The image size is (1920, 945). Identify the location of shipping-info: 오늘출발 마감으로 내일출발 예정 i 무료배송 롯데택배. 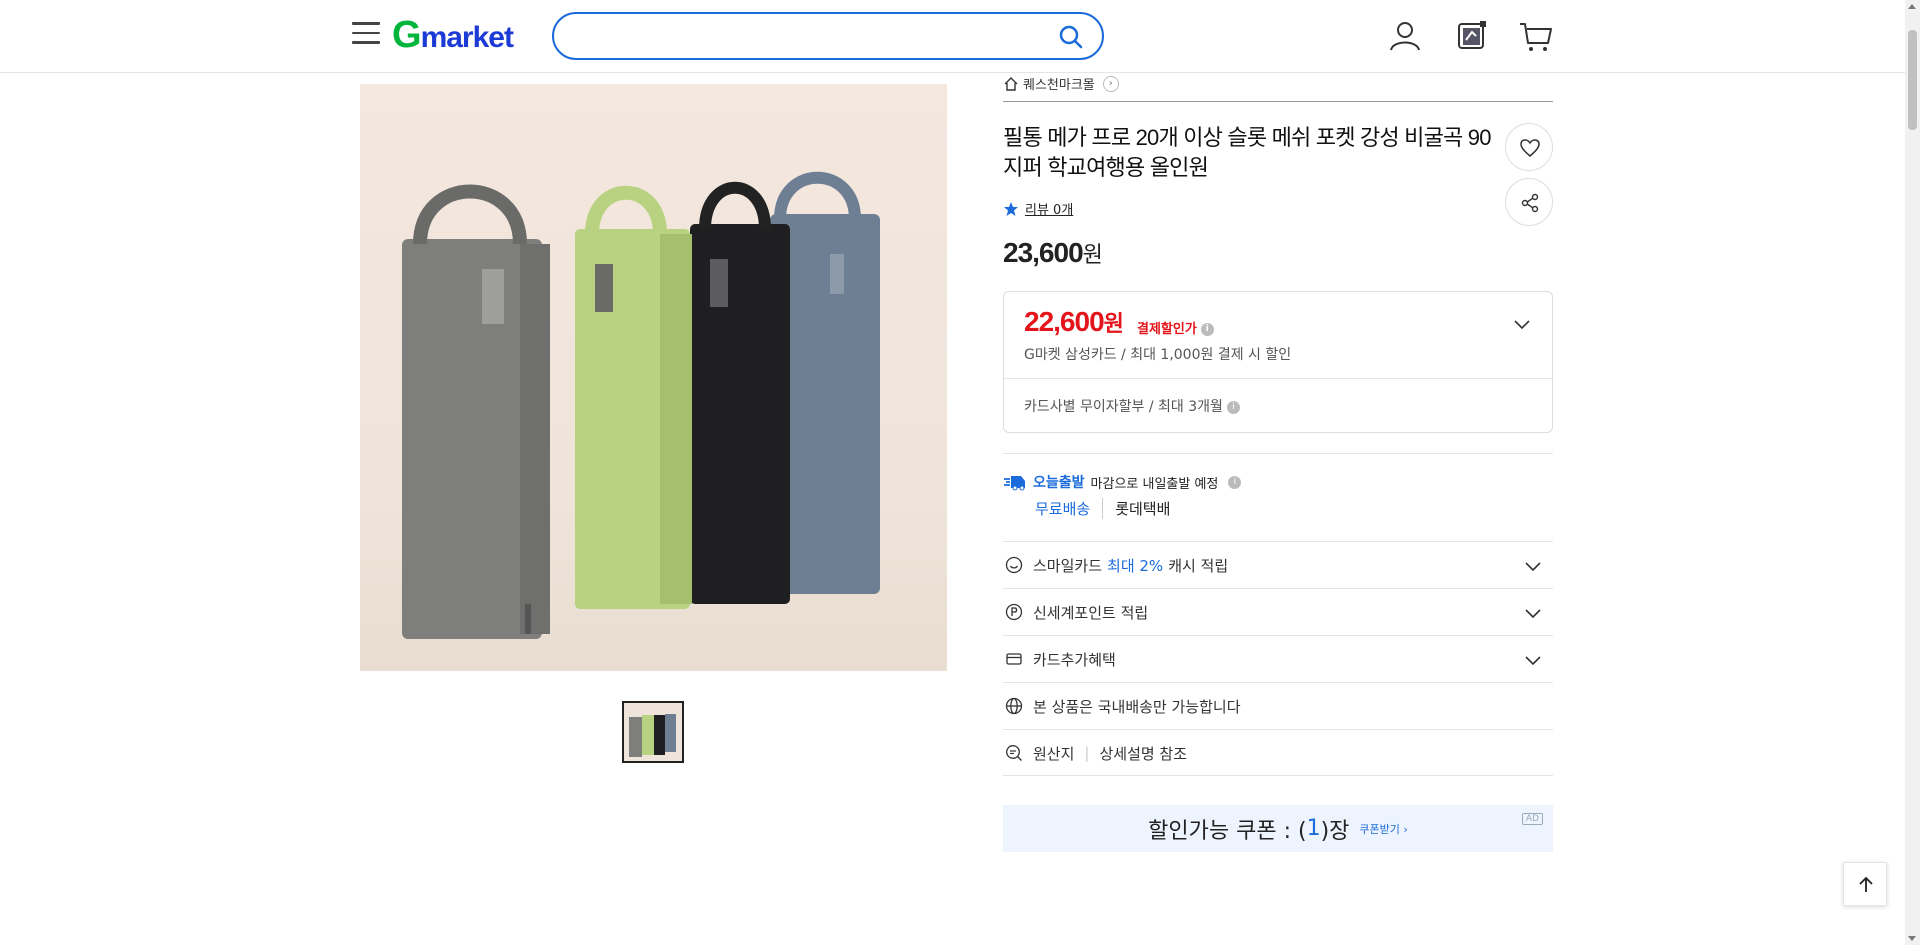
(1278, 497).